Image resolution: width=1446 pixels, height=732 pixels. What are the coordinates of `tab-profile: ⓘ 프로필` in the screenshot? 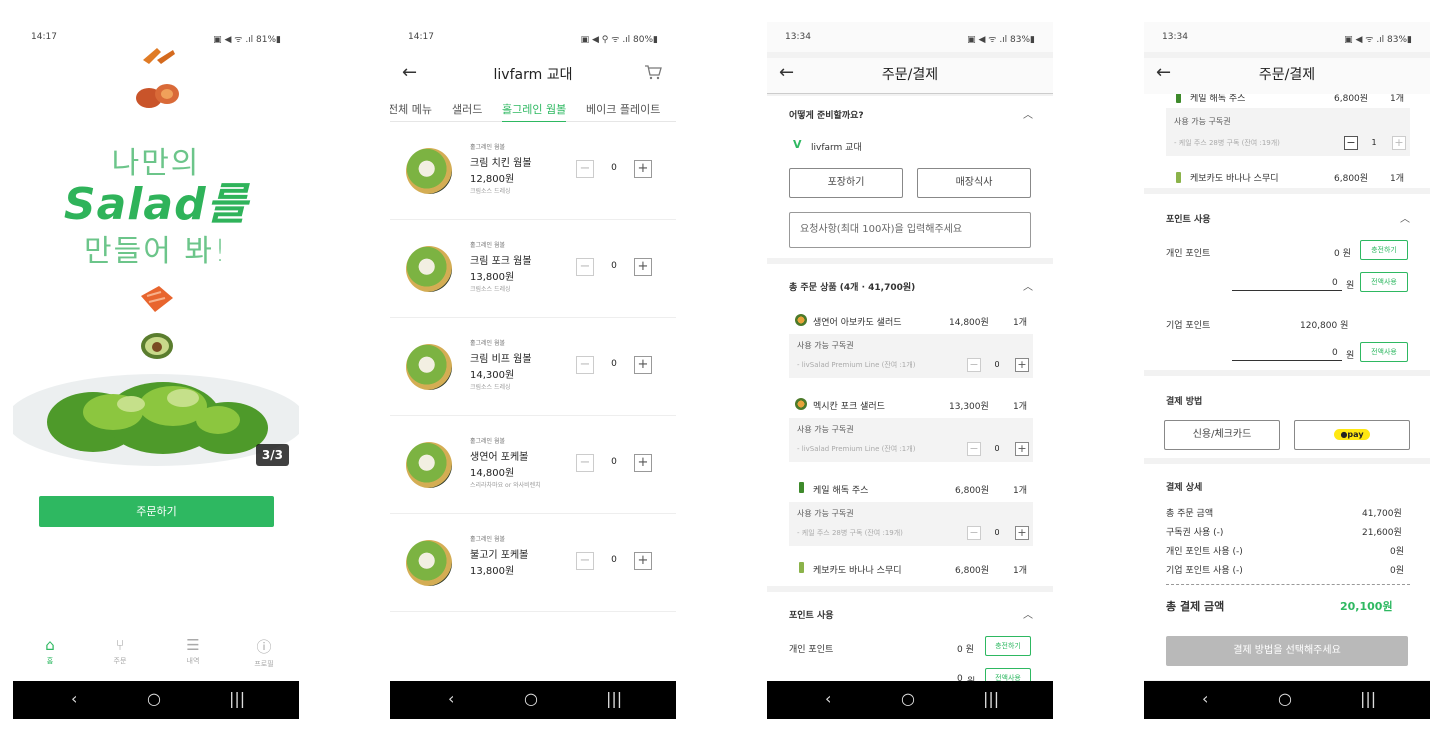 It's located at (264, 652).